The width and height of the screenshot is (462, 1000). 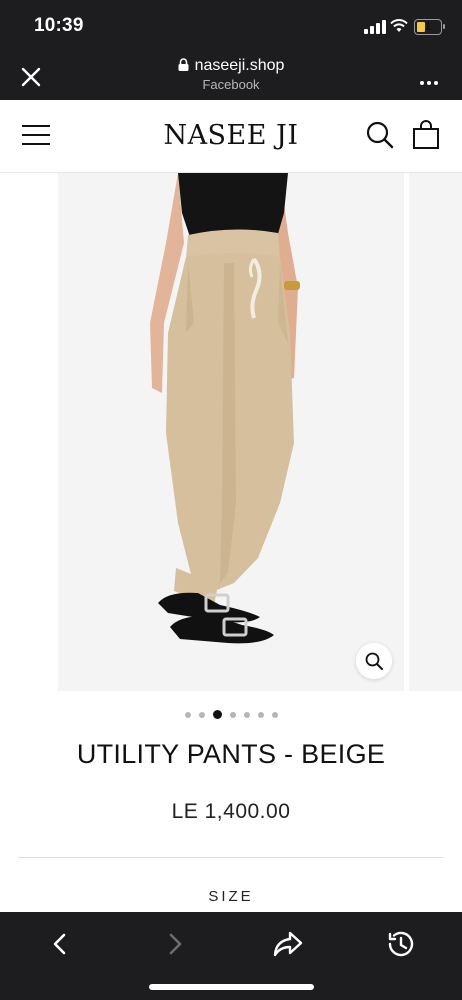 What do you see at coordinates (231, 987) in the screenshot?
I see `home-indicator` at bounding box center [231, 987].